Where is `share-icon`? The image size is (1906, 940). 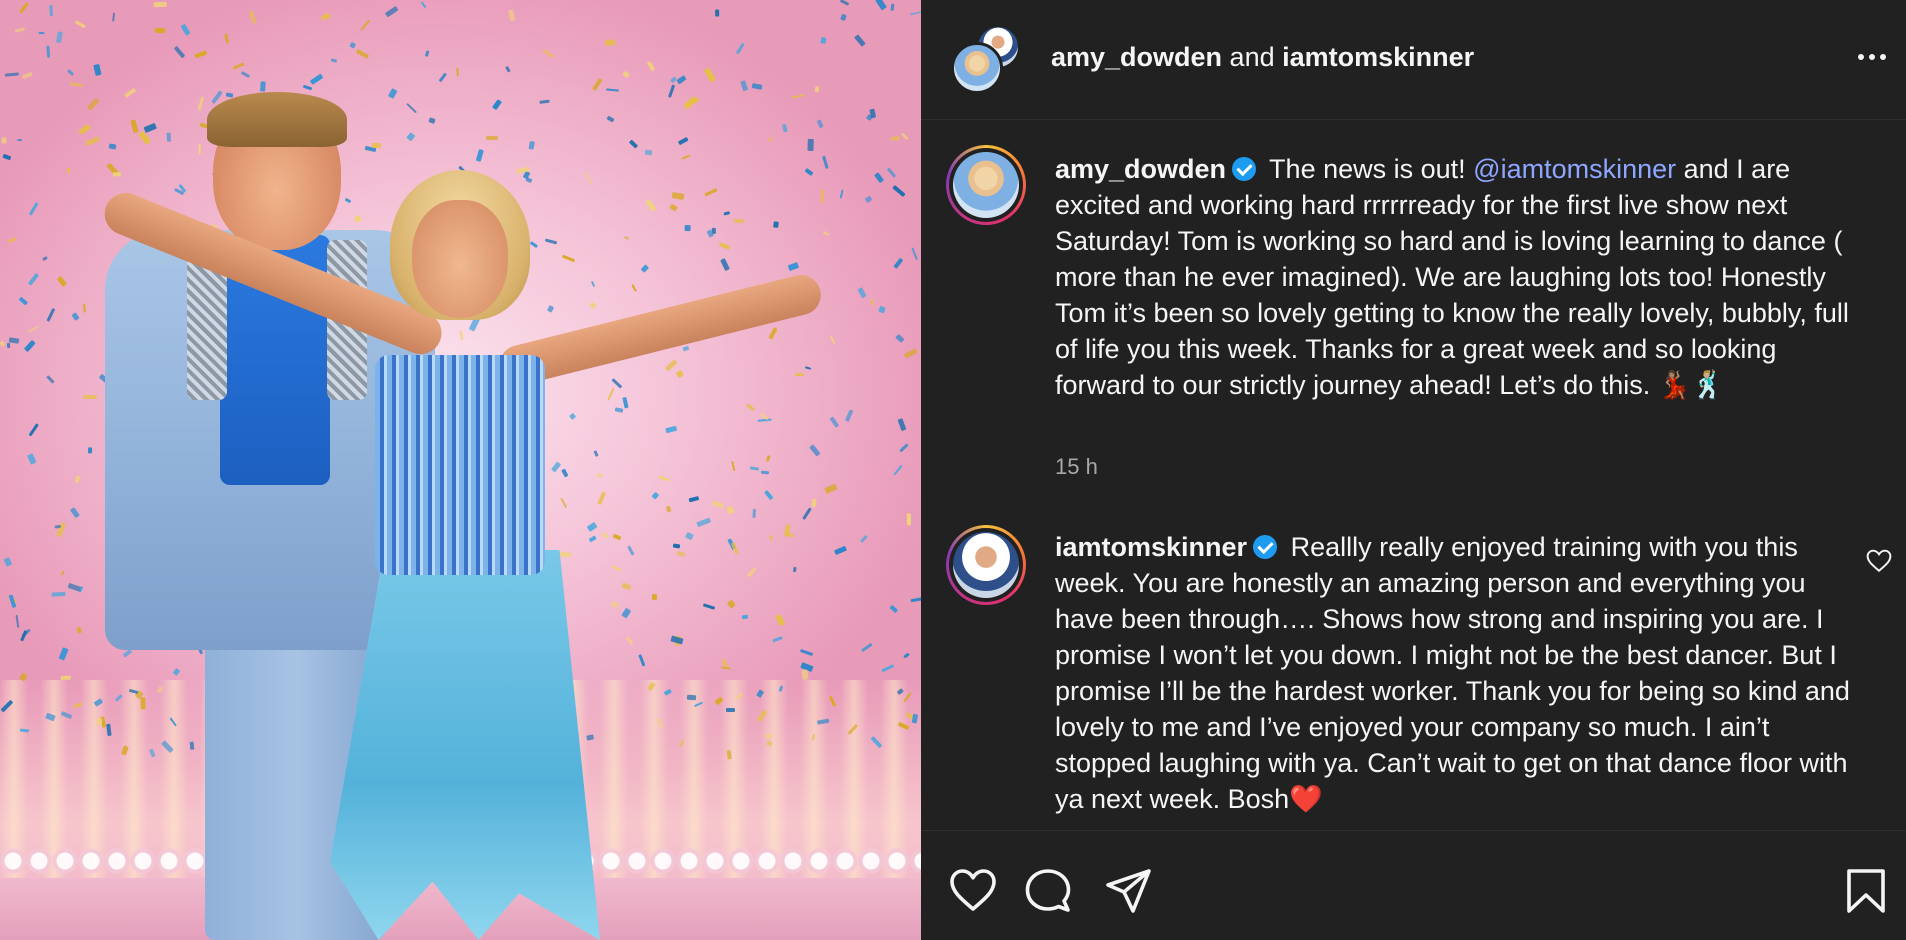
share-icon is located at coordinates (1129, 891).